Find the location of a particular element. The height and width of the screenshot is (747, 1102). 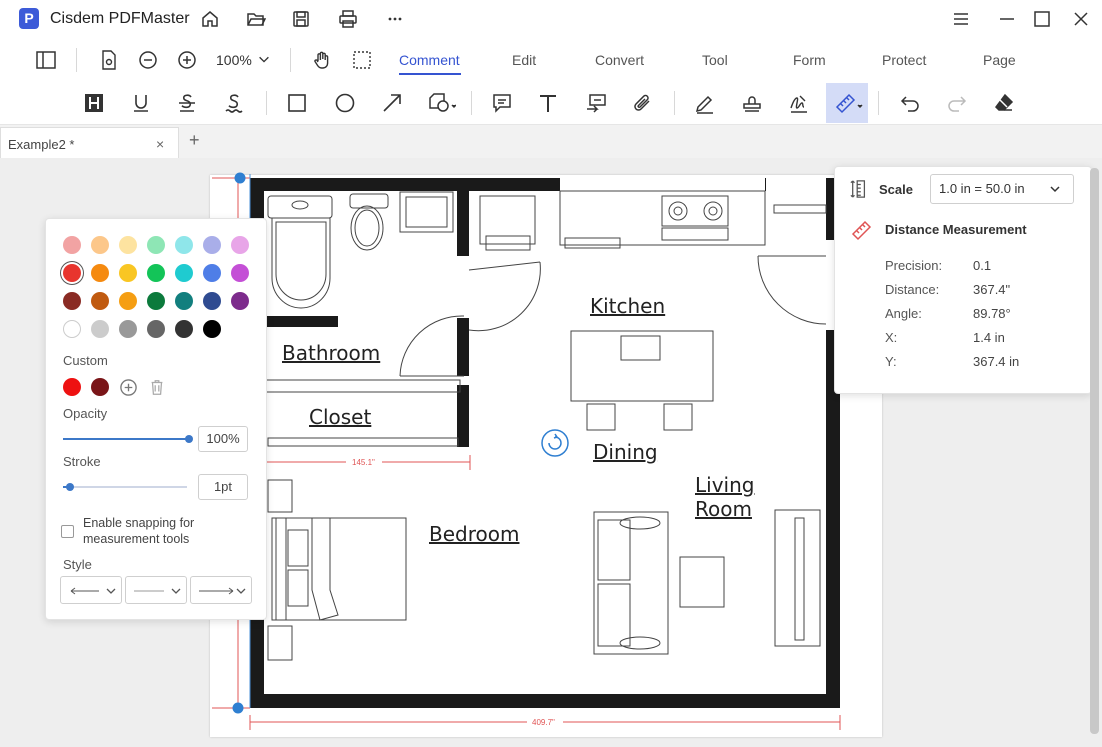

precision-label: Precision: is located at coordinates (914, 265).